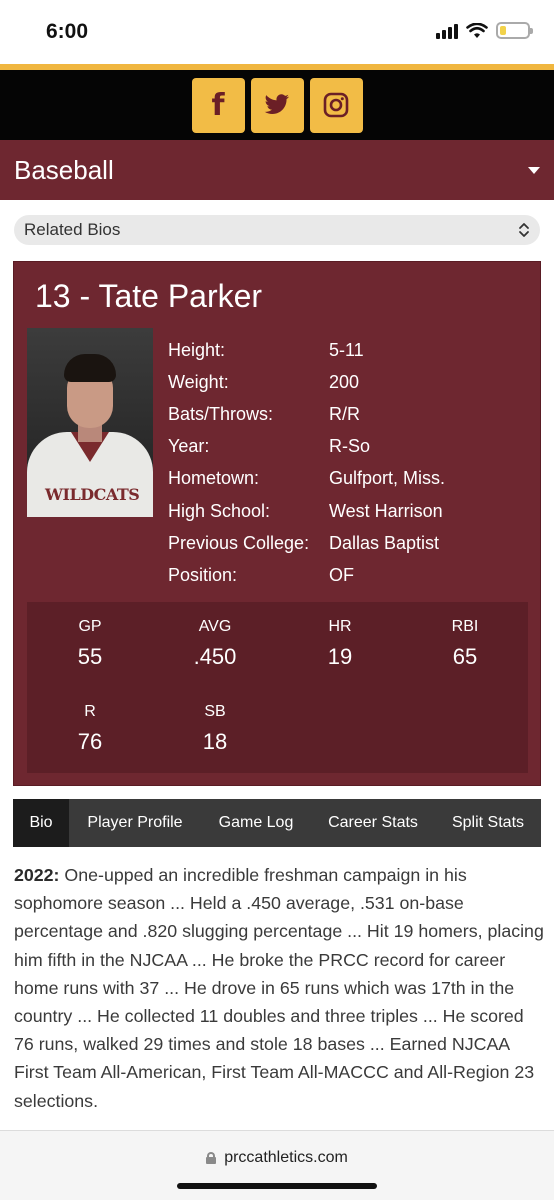 This screenshot has width=554, height=1200. What do you see at coordinates (344, 413) in the screenshot?
I see `info-value: R/R` at bounding box center [344, 413].